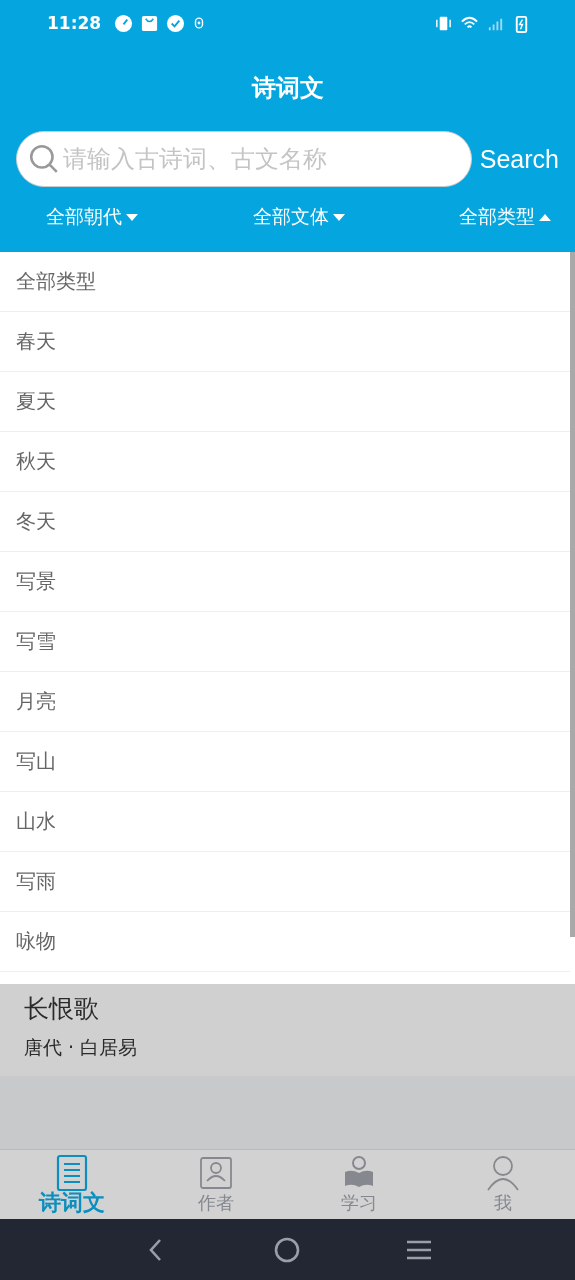 The height and width of the screenshot is (1280, 575). What do you see at coordinates (285, 702) in the screenshot?
I see `type-option: 月亮` at bounding box center [285, 702].